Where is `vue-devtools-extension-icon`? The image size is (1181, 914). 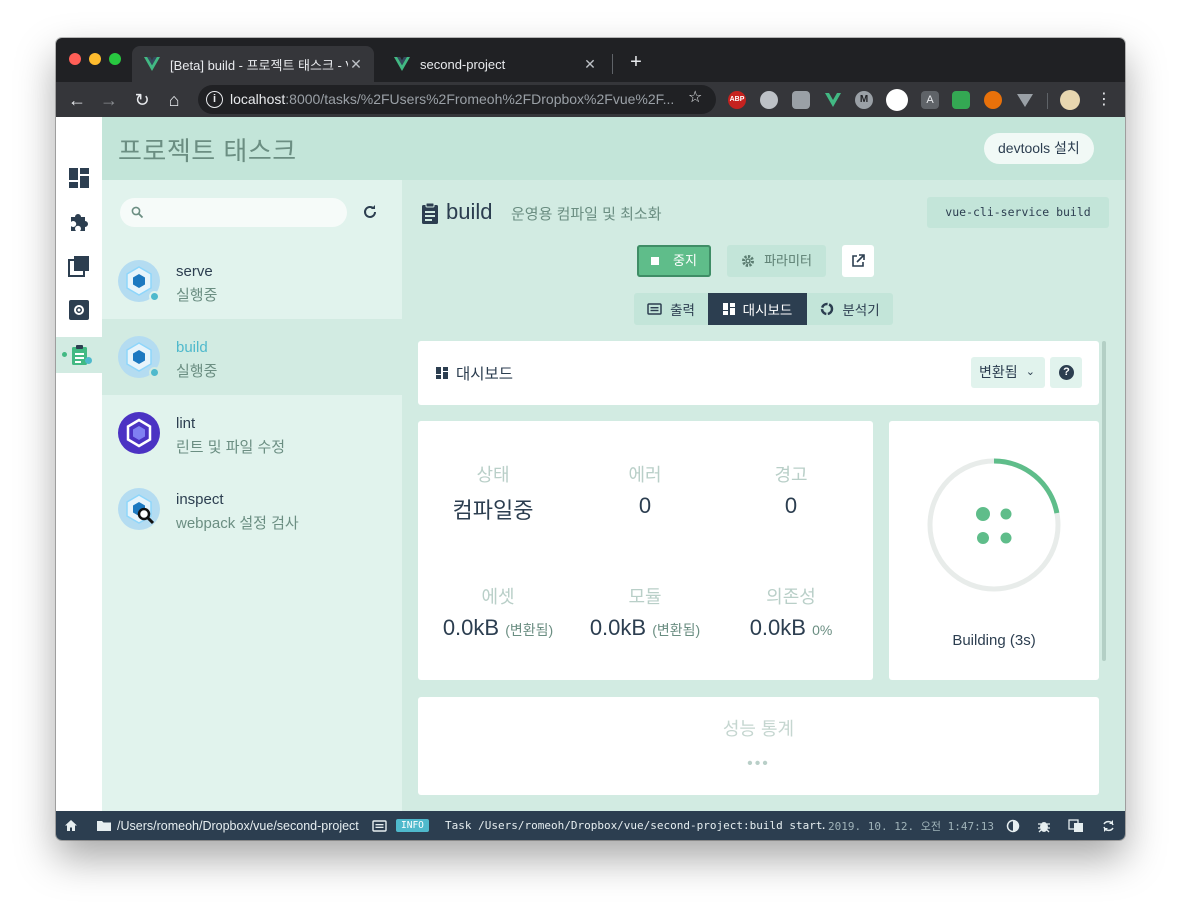
vue-devtools-extension-icon is located at coordinates (833, 100).